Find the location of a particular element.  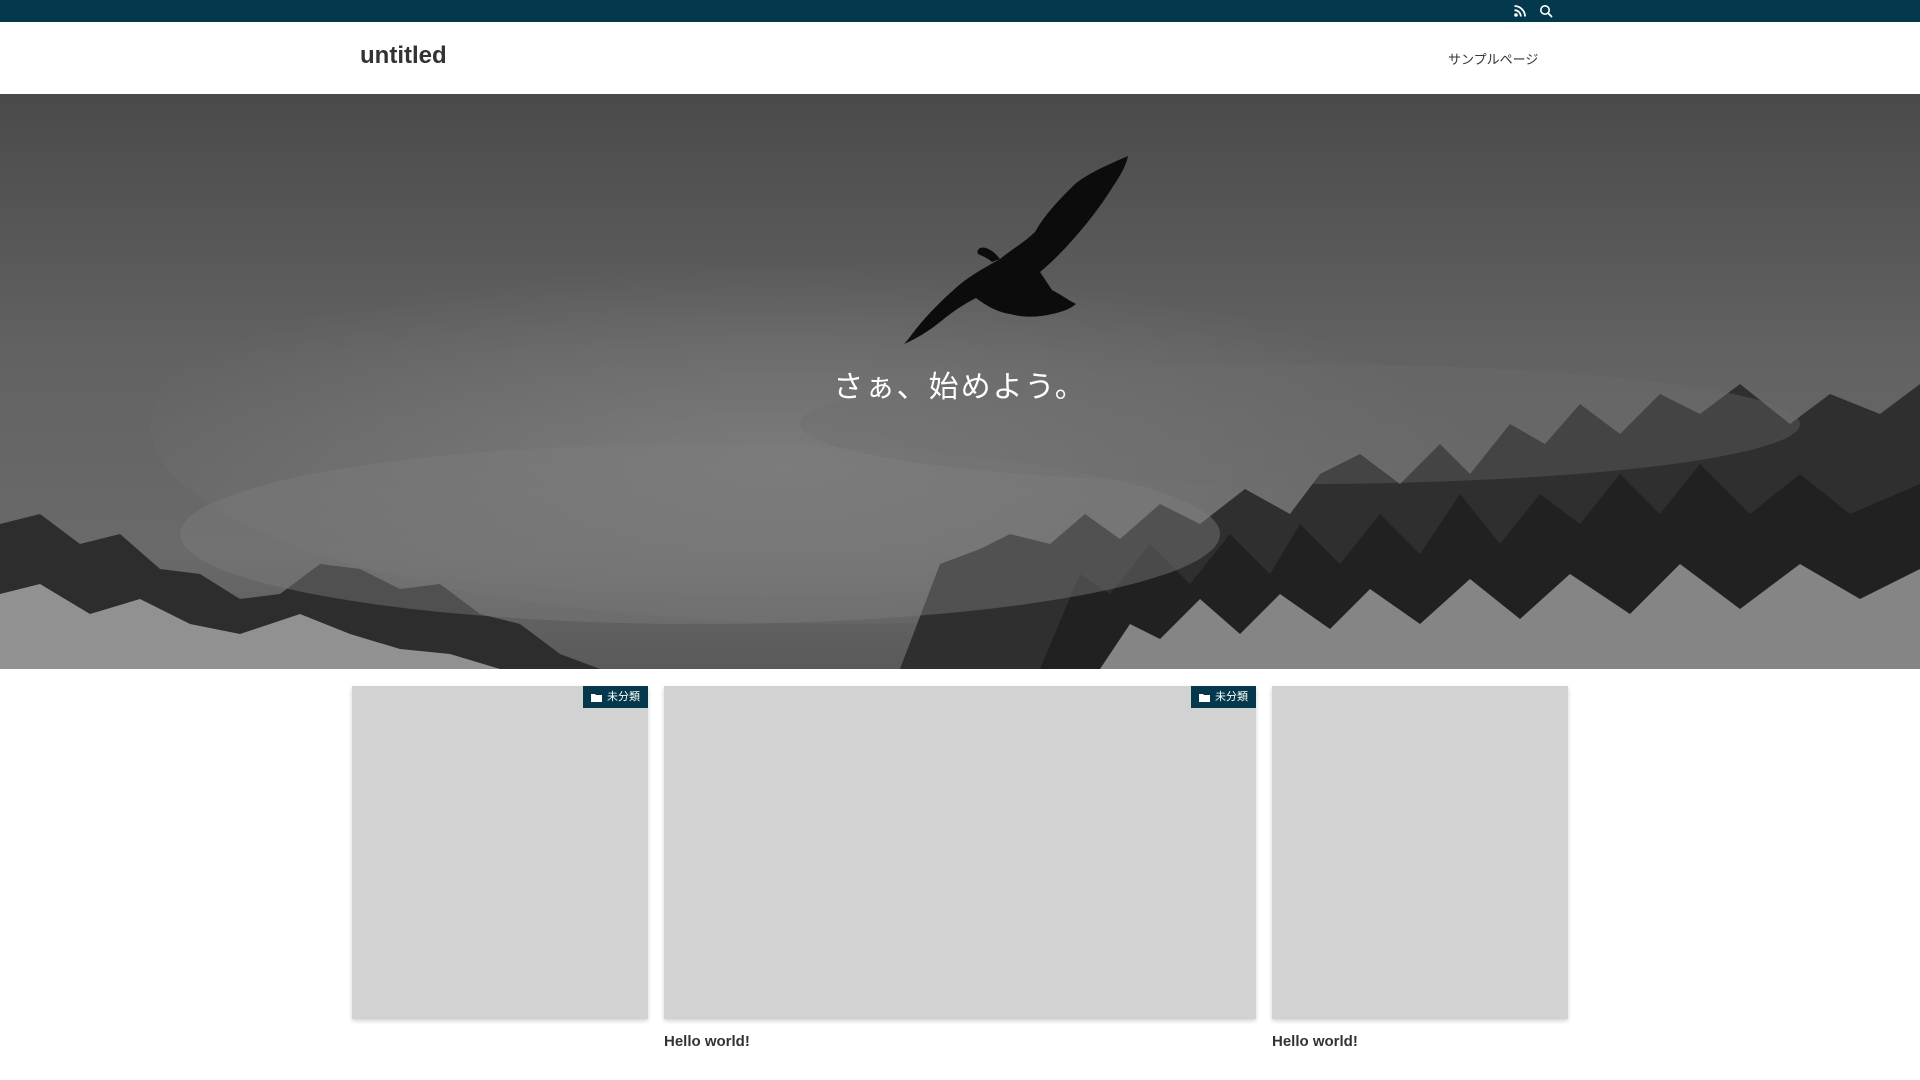

rss-icon is located at coordinates (1520, 11).